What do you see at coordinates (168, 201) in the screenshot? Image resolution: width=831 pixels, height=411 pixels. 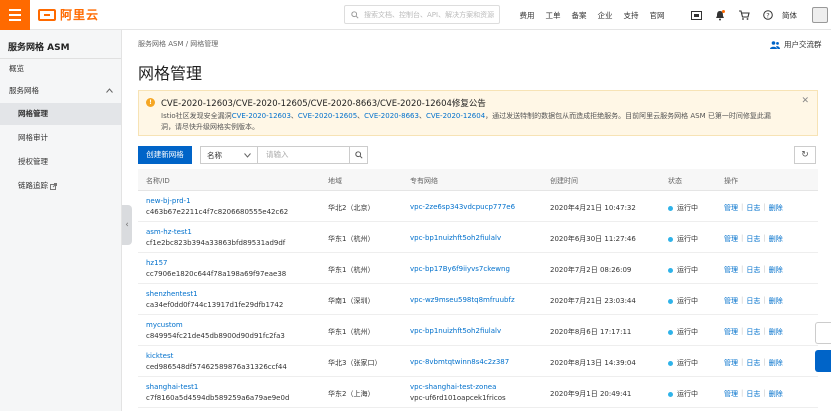 I see `mesh-name-link: new-bj-prd-1` at bounding box center [168, 201].